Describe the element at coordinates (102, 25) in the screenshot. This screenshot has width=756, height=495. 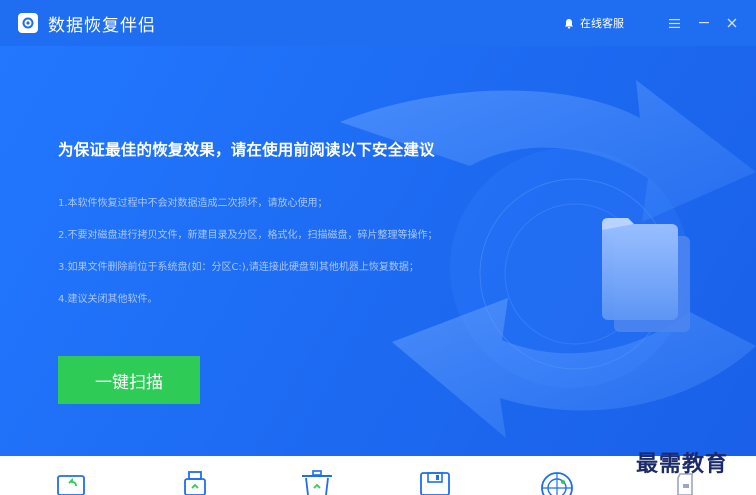
I see `app-title: 数据恢复伴侣` at that location.